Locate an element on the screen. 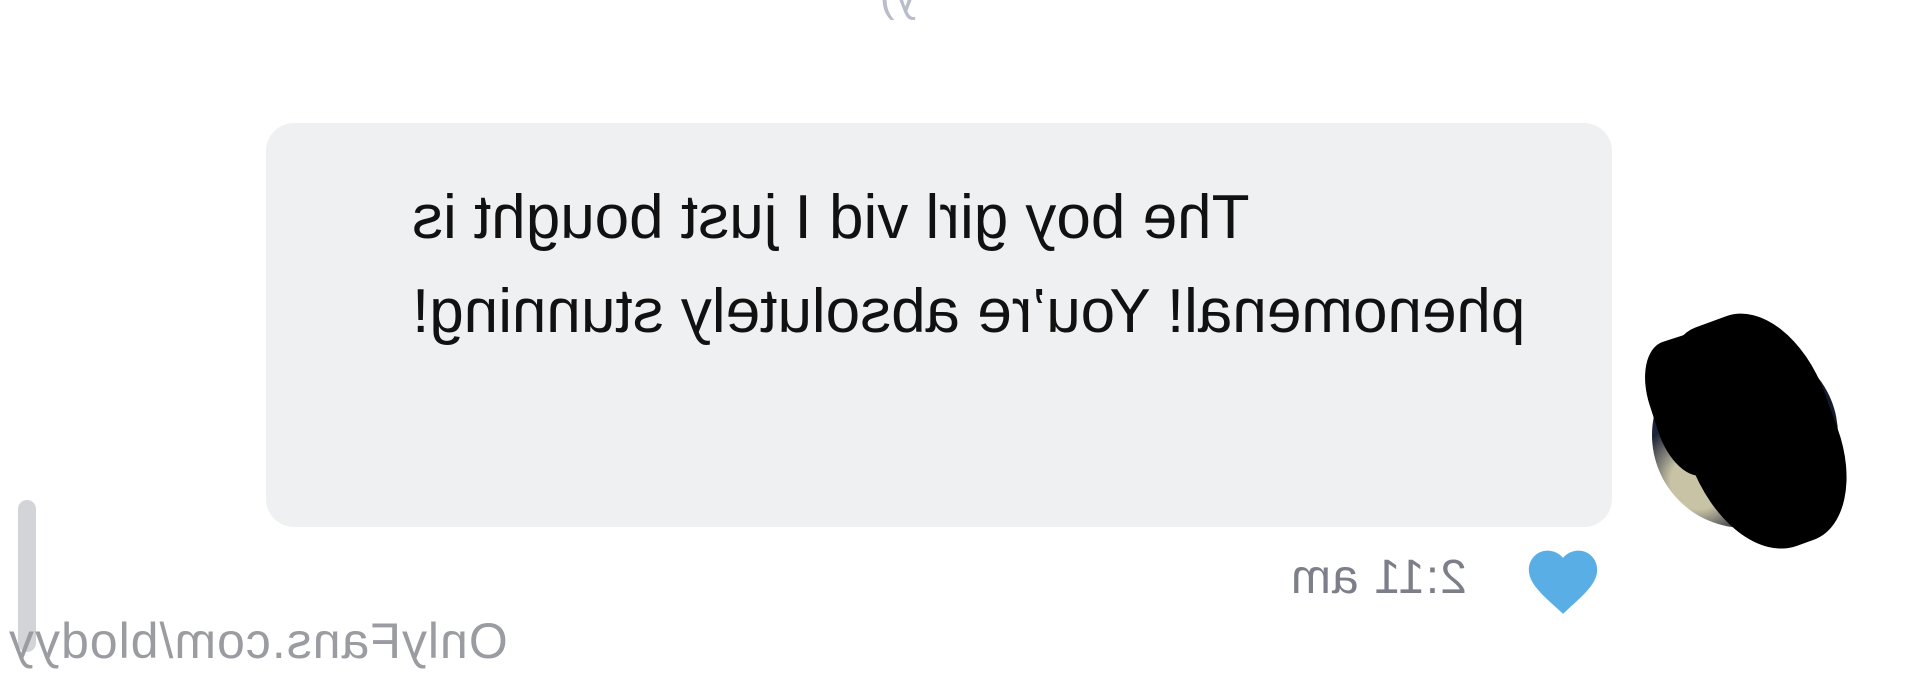 This screenshot has width=1920, height=686. watermark: OnlyFans.com/blodyy is located at coordinates (258, 641).